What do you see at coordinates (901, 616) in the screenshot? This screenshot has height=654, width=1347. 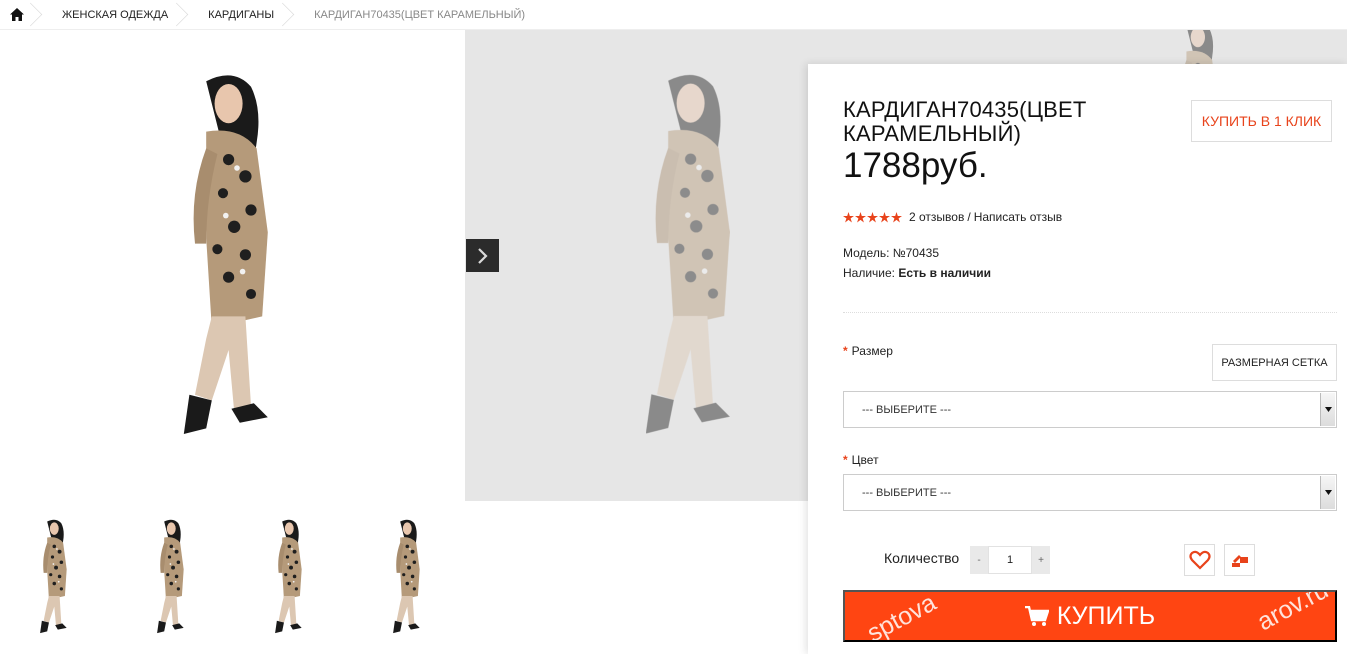 I see `watermark-left: sptova` at bounding box center [901, 616].